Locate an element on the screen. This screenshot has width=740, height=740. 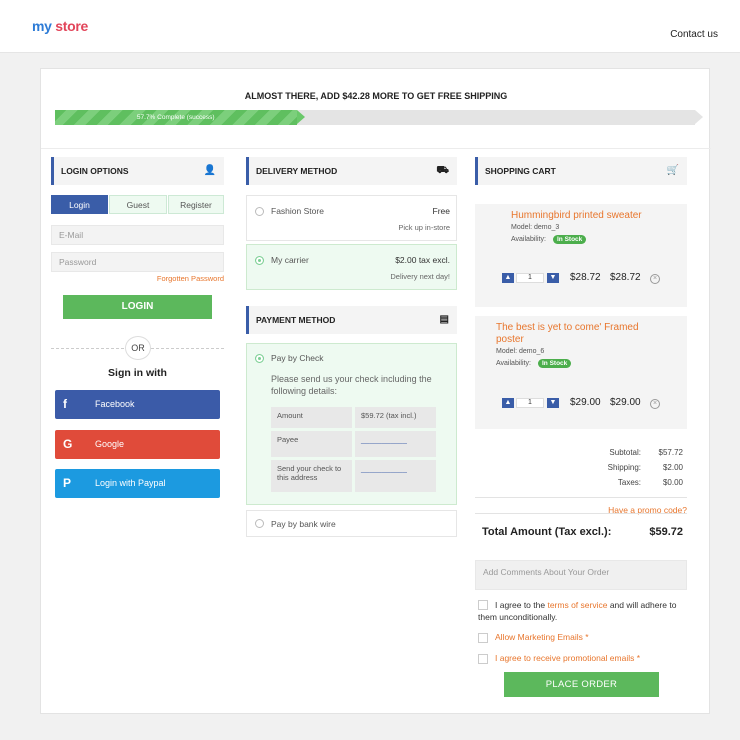
product-model: Model: demo_3 is located at coordinates (535, 227).